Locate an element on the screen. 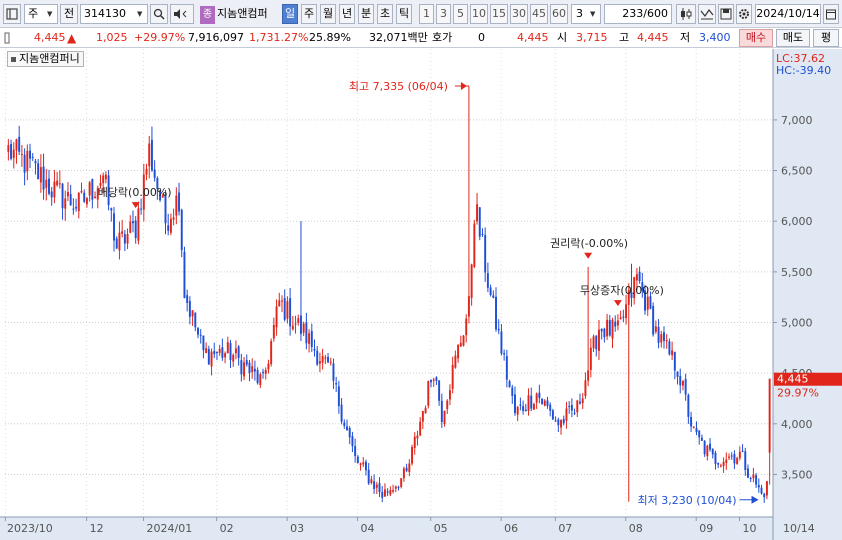 This screenshot has width=842, height=540. period-button-4: 분 is located at coordinates (366, 14).